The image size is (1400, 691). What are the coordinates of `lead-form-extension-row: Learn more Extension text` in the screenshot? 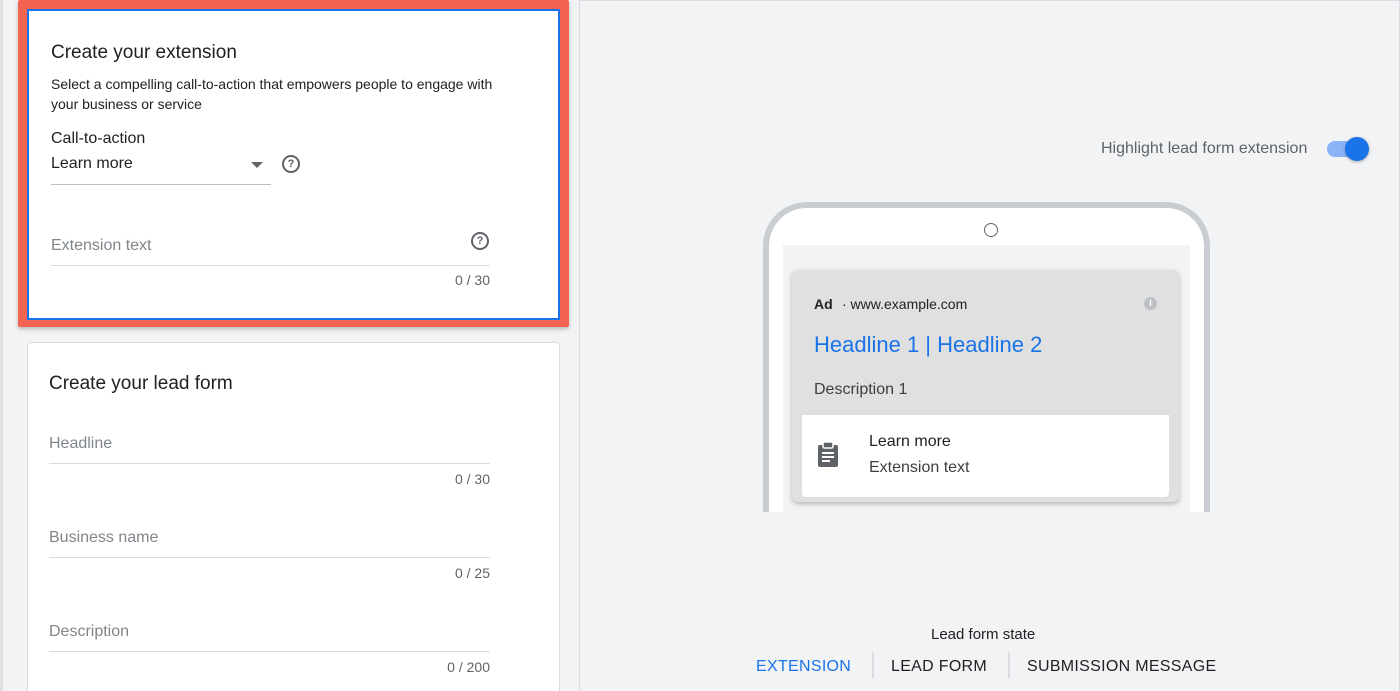 It's located at (985, 456).